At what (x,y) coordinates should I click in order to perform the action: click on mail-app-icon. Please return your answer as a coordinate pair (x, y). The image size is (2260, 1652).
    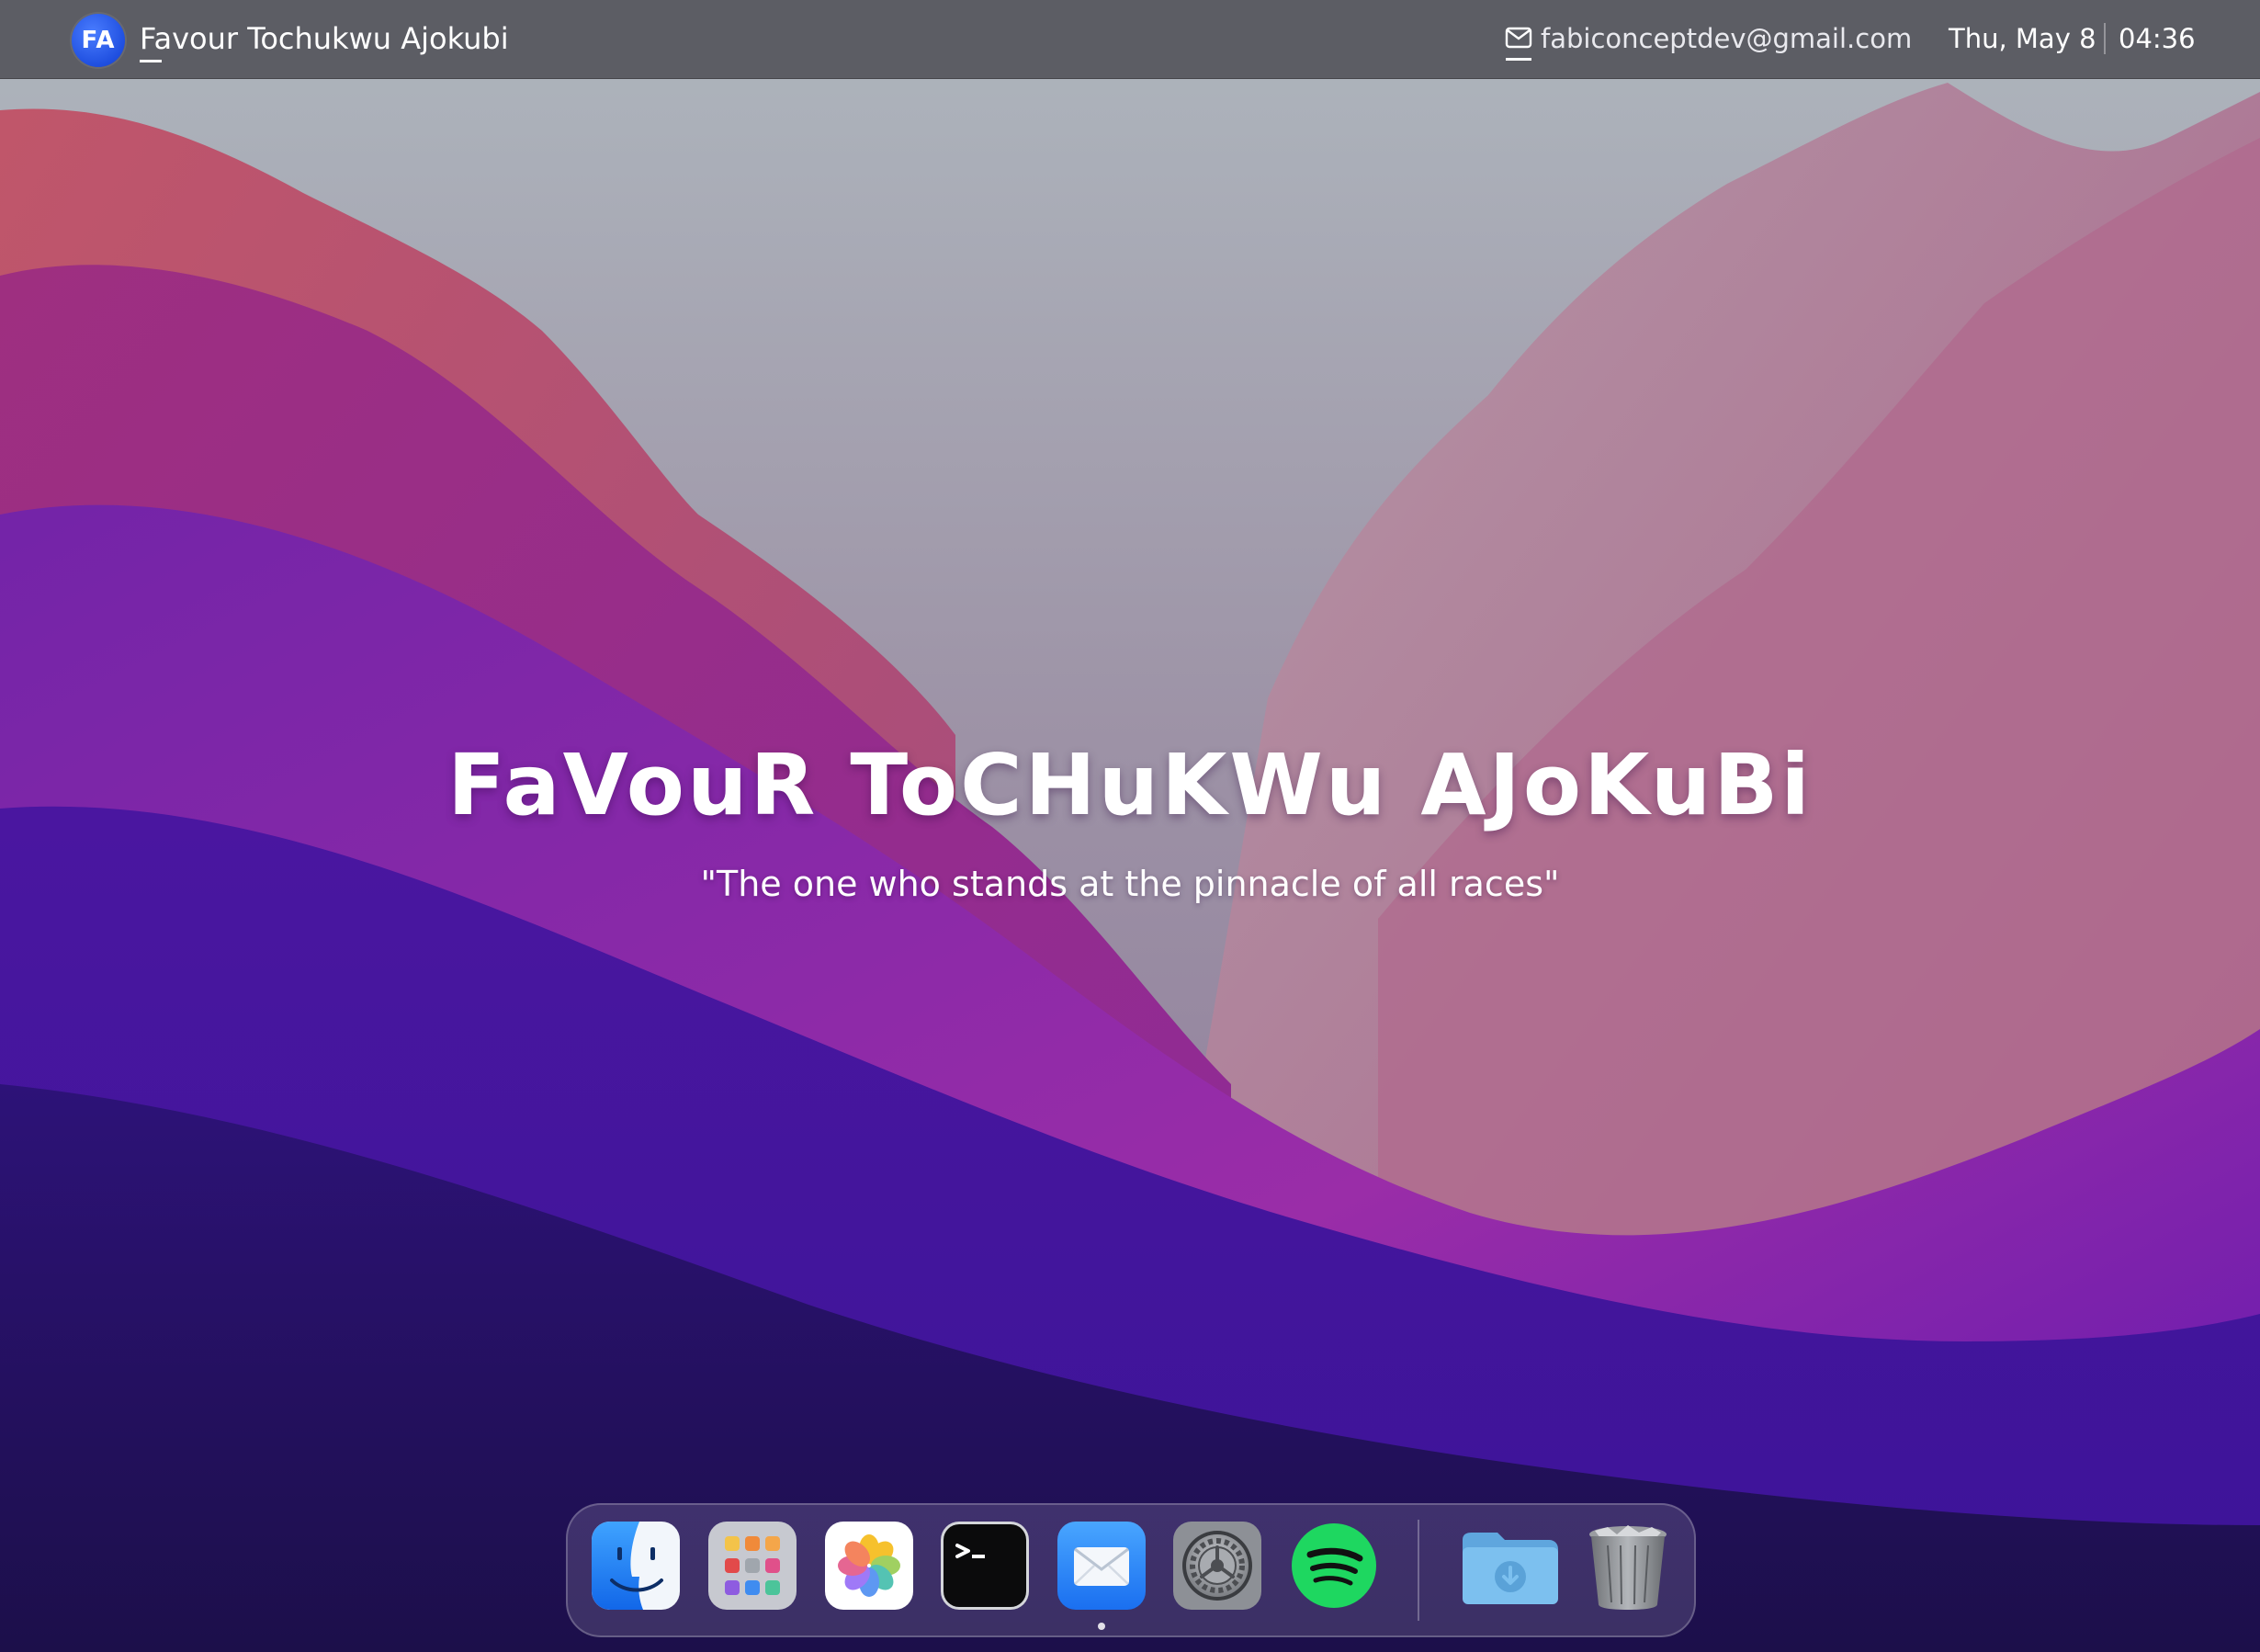
    Looking at the image, I should click on (1101, 1566).